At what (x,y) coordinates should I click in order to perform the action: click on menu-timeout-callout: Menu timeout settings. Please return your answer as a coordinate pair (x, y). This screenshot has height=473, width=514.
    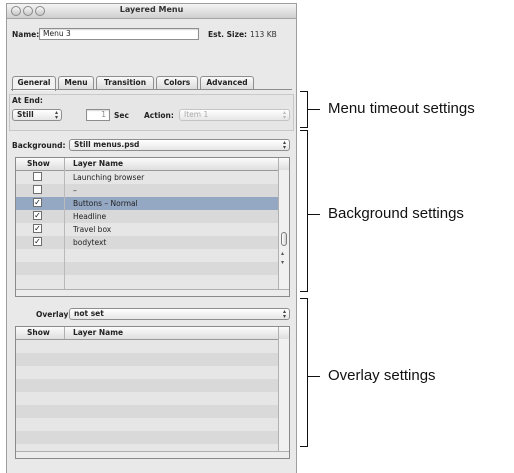
    Looking at the image, I should click on (401, 108).